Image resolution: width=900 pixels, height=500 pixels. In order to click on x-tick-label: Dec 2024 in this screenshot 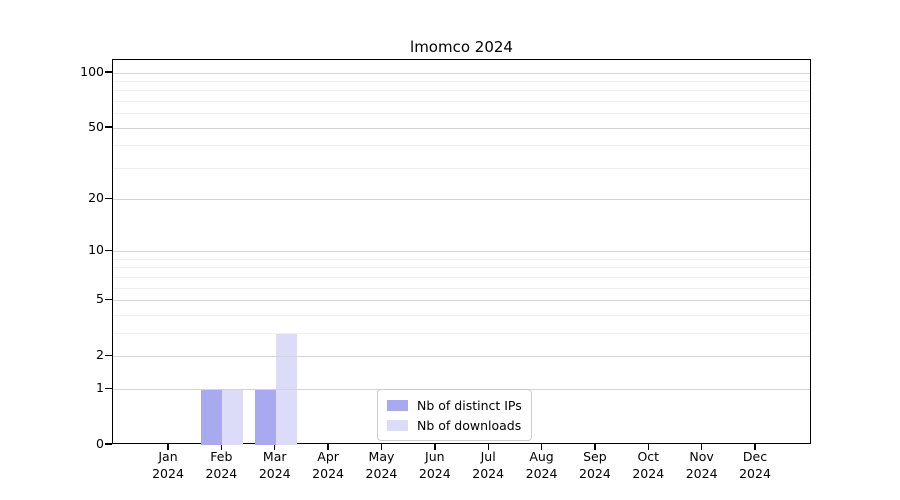, I will do `click(755, 465)`.